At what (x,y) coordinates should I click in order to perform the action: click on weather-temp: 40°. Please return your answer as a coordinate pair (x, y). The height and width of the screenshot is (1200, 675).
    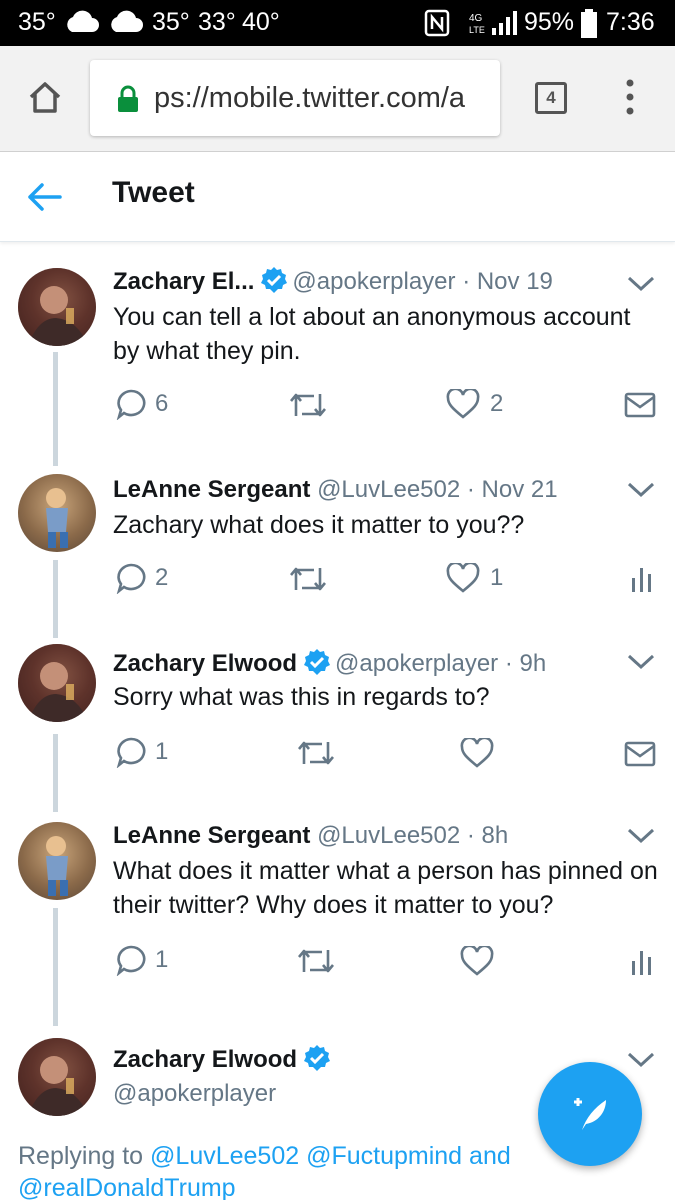
    Looking at the image, I should click on (261, 22).